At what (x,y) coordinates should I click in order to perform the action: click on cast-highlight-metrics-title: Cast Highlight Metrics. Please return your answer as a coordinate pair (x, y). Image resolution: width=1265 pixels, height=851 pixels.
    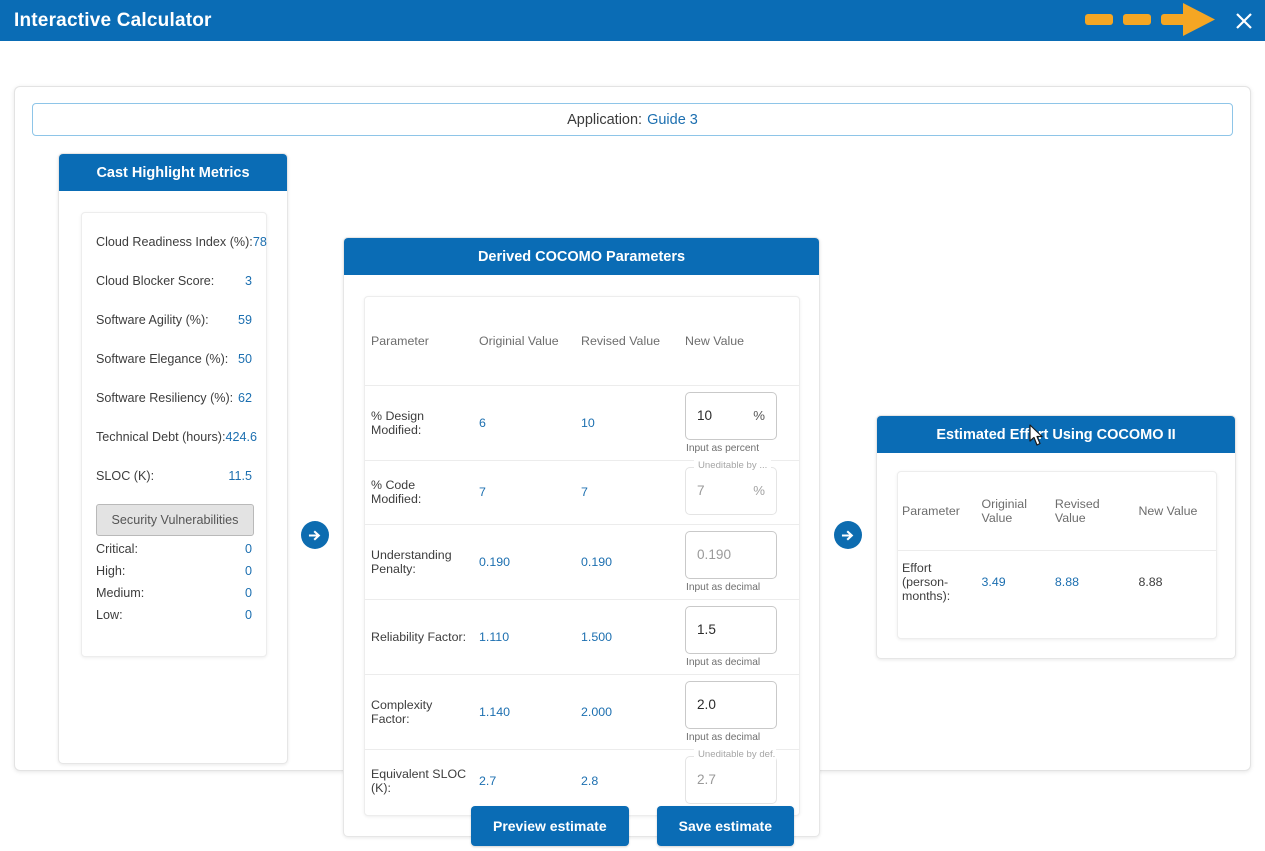
    Looking at the image, I should click on (173, 172).